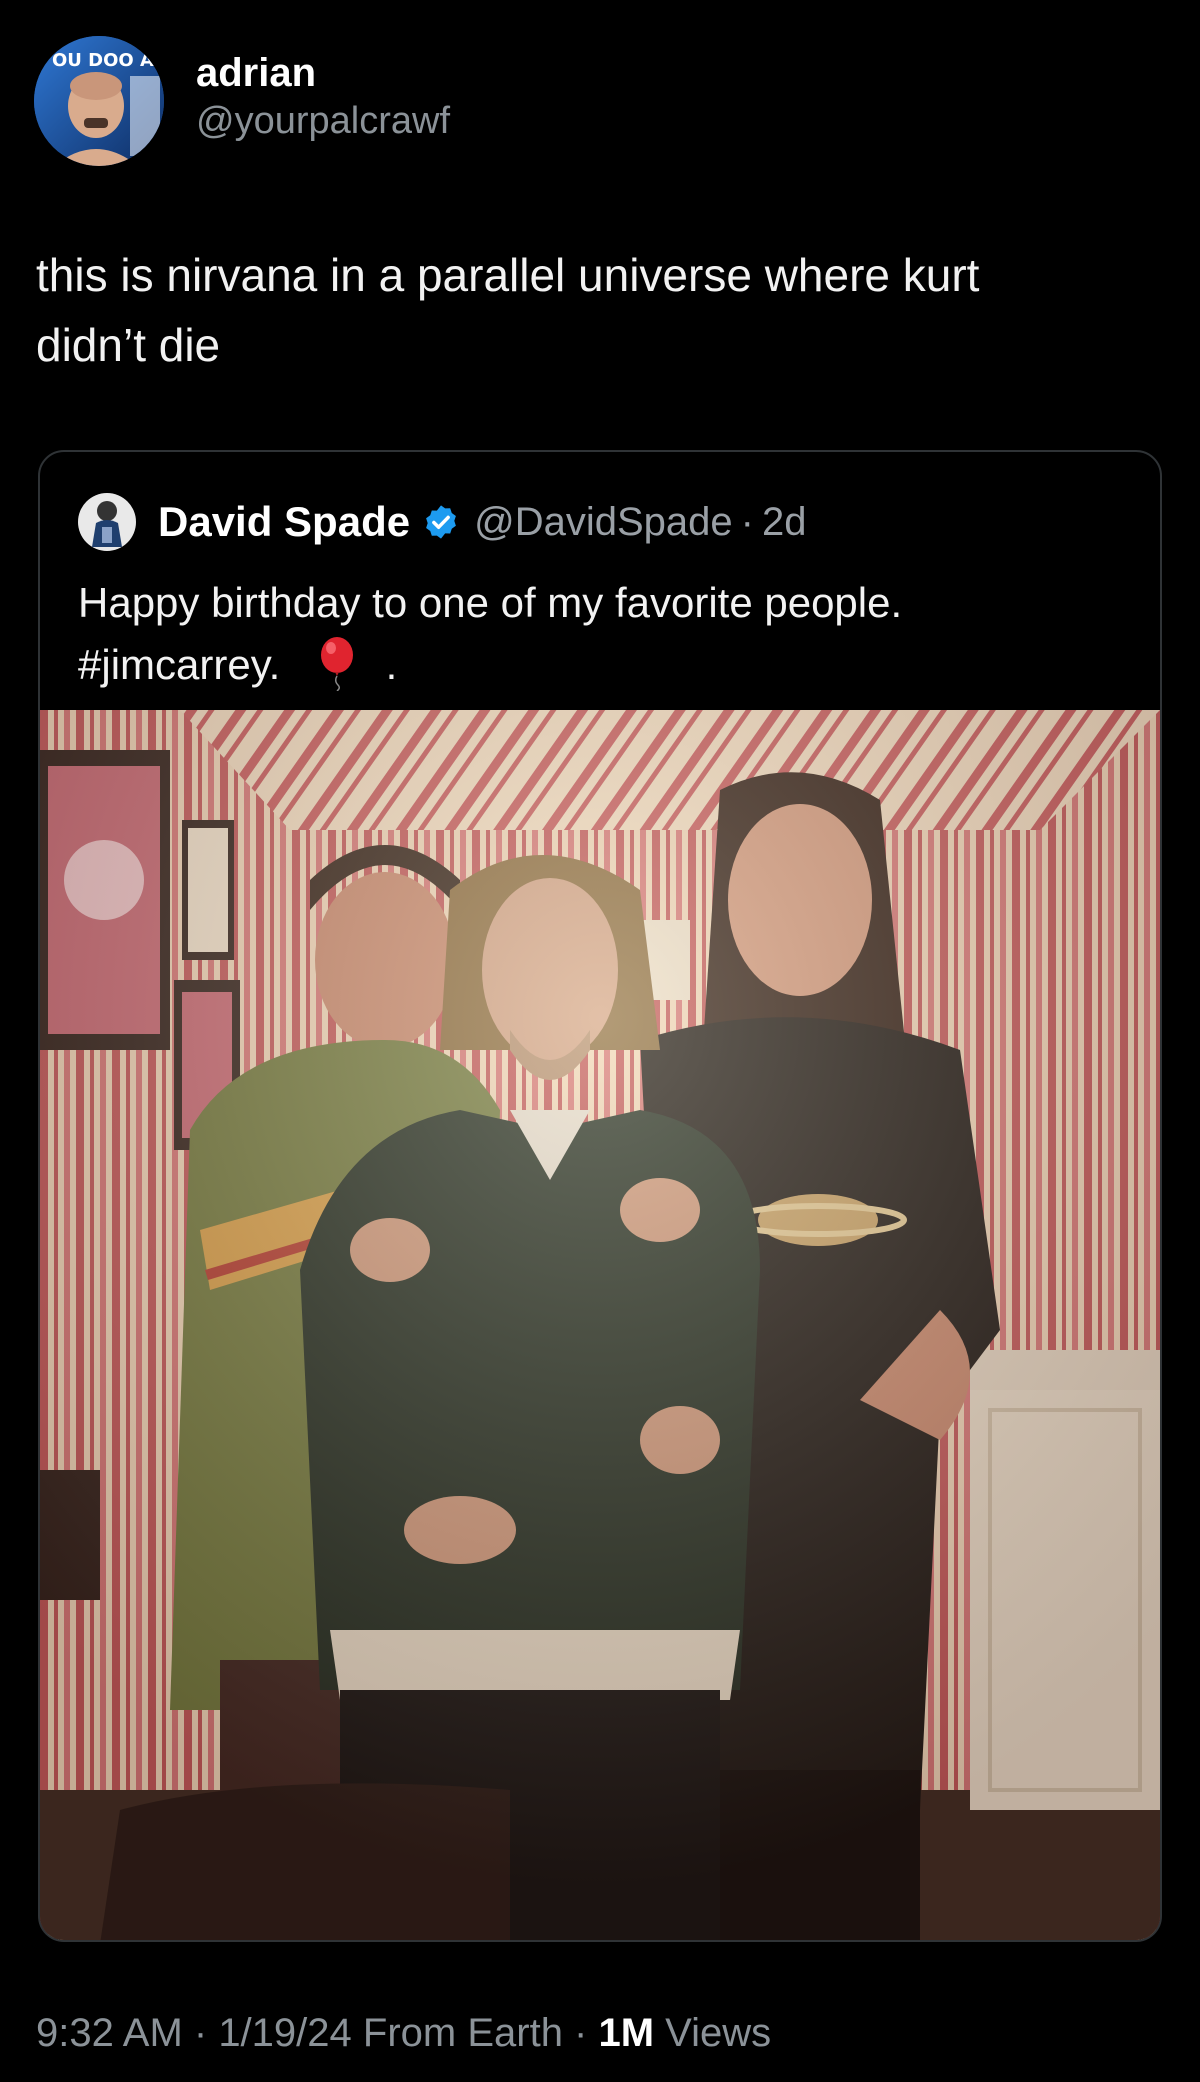 The width and height of the screenshot is (1200, 2082). I want to click on author-avatar: OU DOO A, so click(99, 101).